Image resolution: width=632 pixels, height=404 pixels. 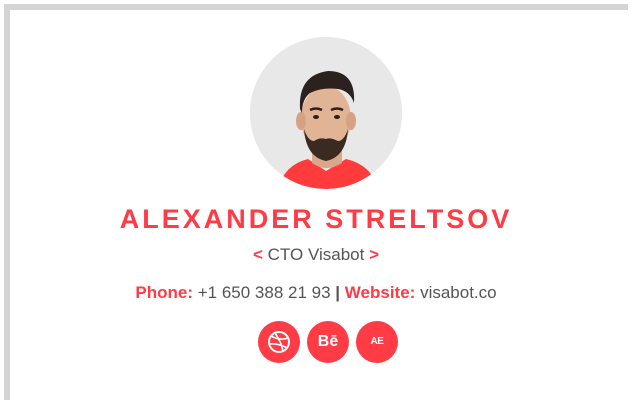 I want to click on signature-name: ALEXANDER STRELTSOV, so click(x=316, y=219).